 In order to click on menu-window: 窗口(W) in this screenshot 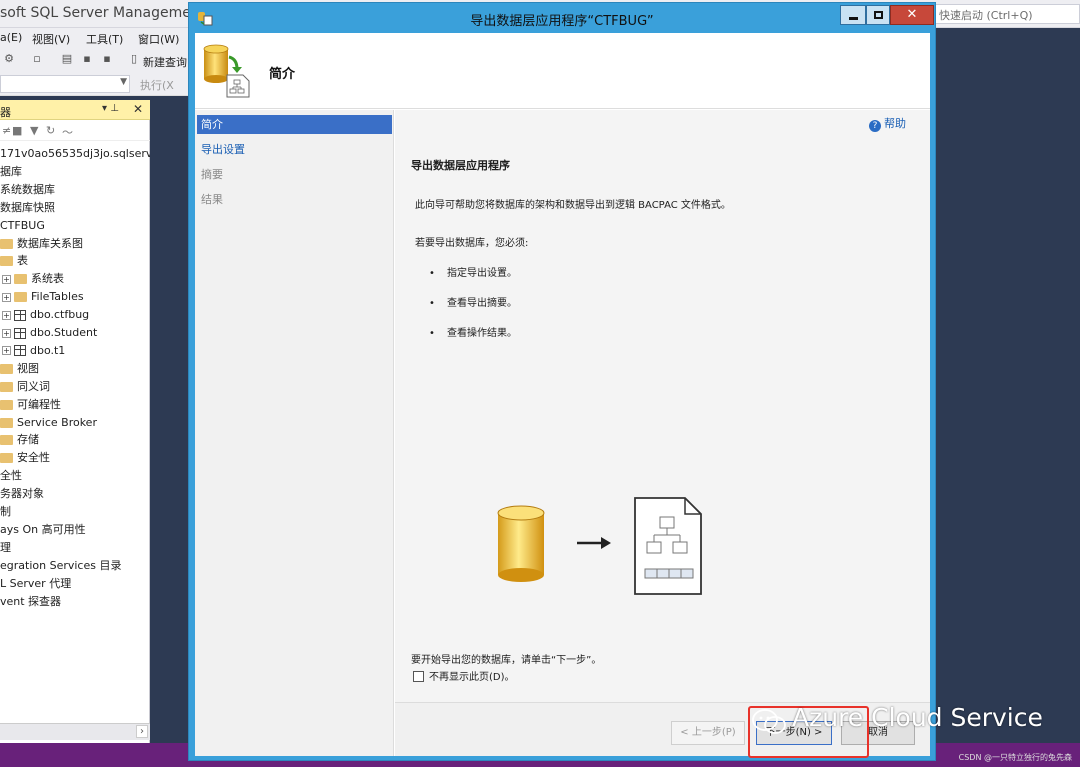, I will do `click(158, 39)`.